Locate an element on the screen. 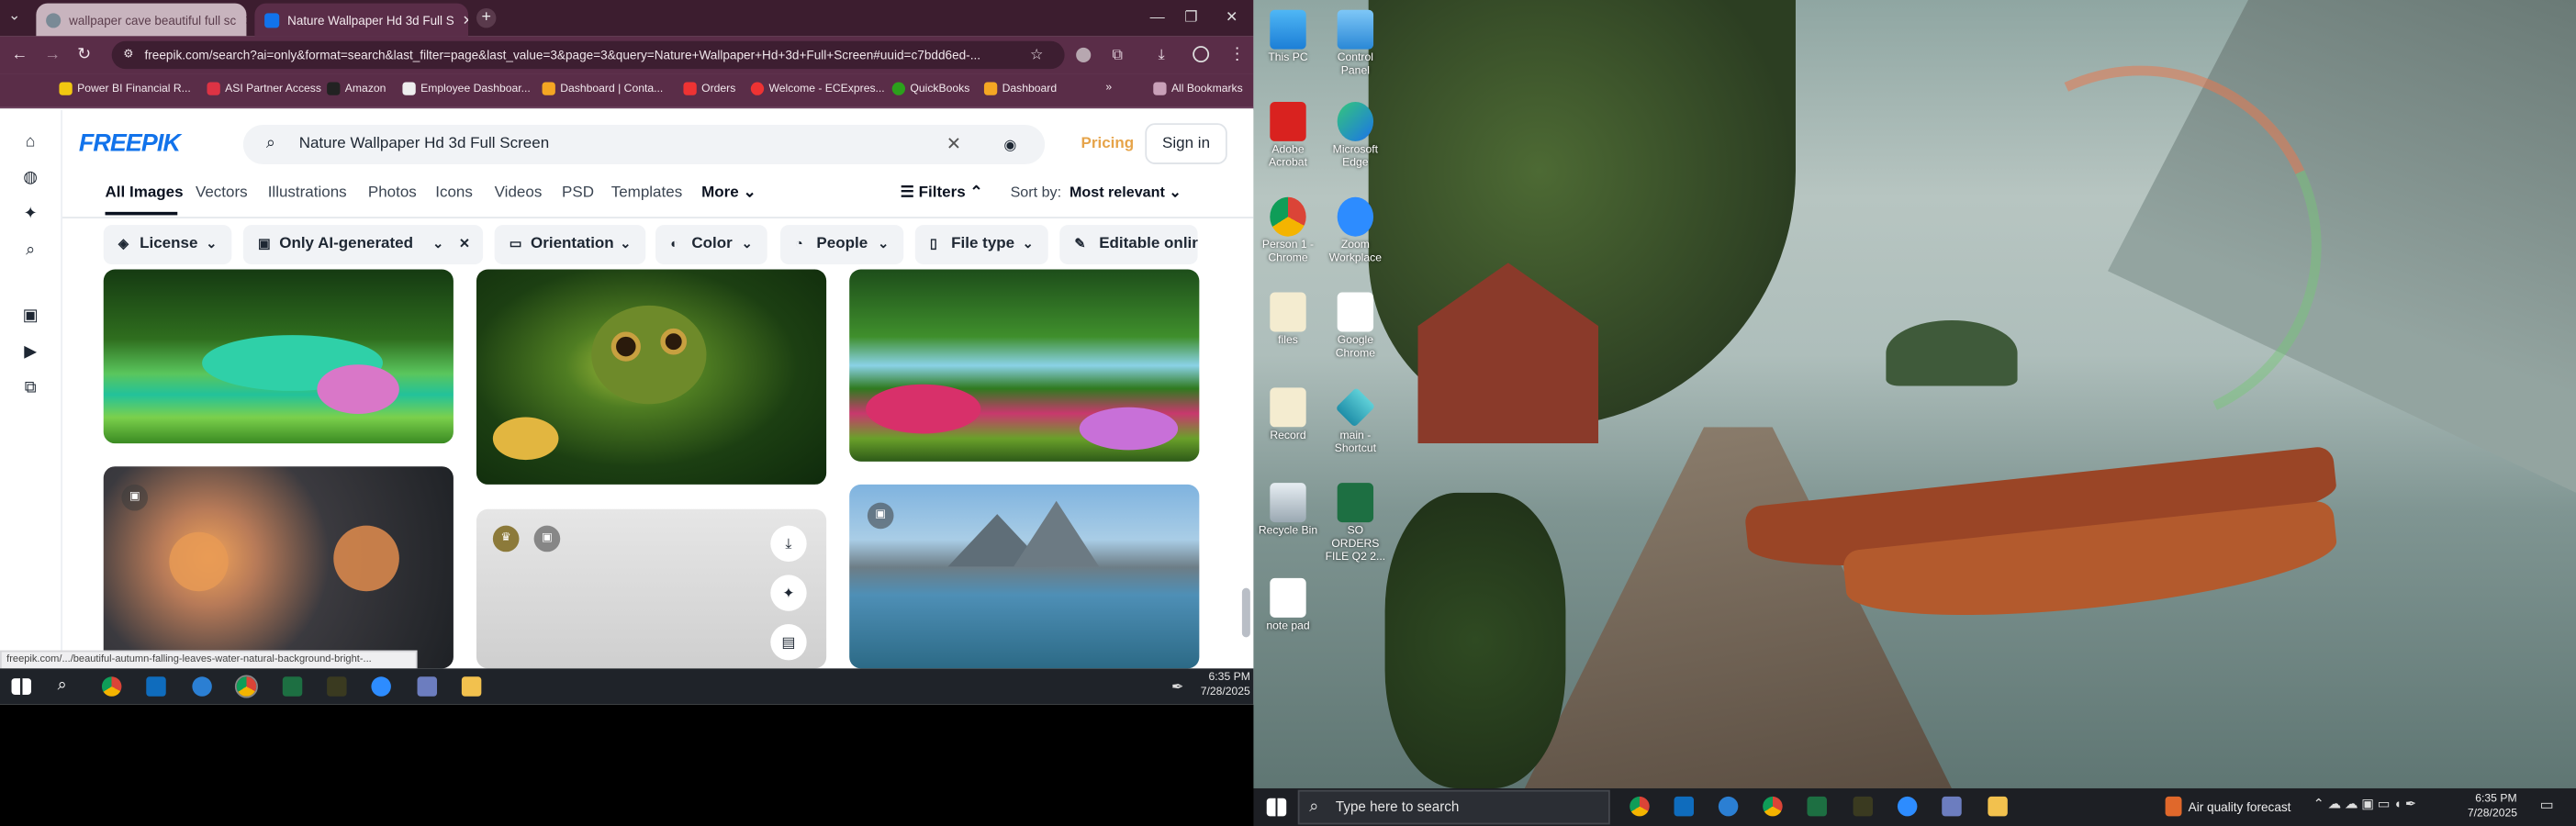 The image size is (2576, 826). filter-people: ◔ People ⌄ is located at coordinates (842, 245).